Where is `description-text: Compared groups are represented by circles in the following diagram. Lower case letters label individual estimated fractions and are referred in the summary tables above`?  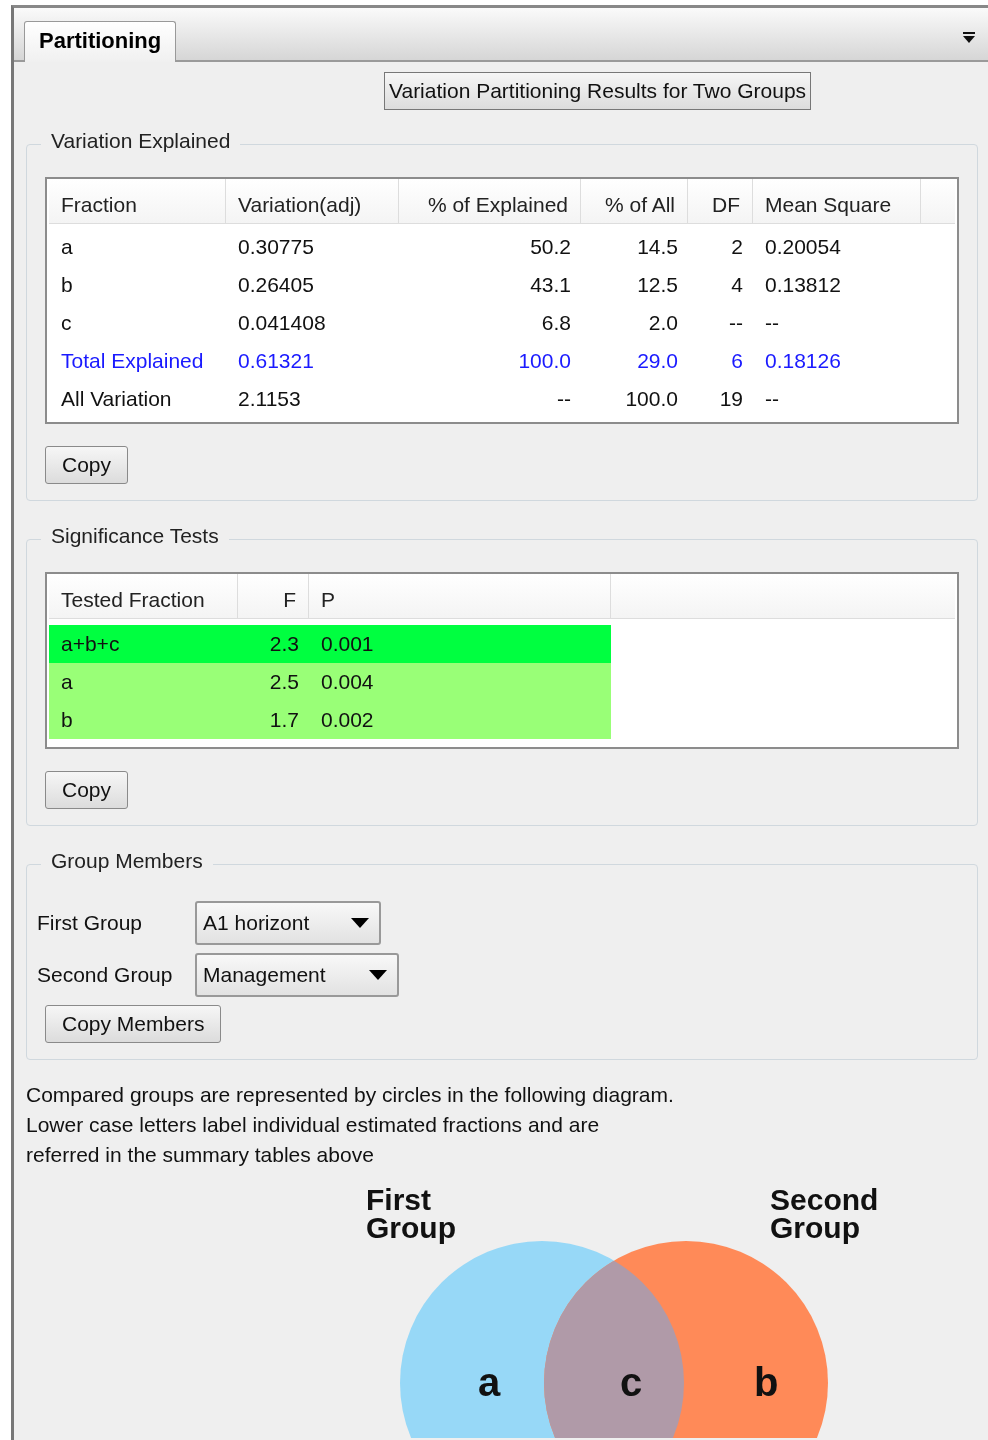 description-text: Compared groups are represented by circles in the following diagram. Lower case letters label individual estimated fractions and are referred in the summary tables above is located at coordinates (350, 1125).